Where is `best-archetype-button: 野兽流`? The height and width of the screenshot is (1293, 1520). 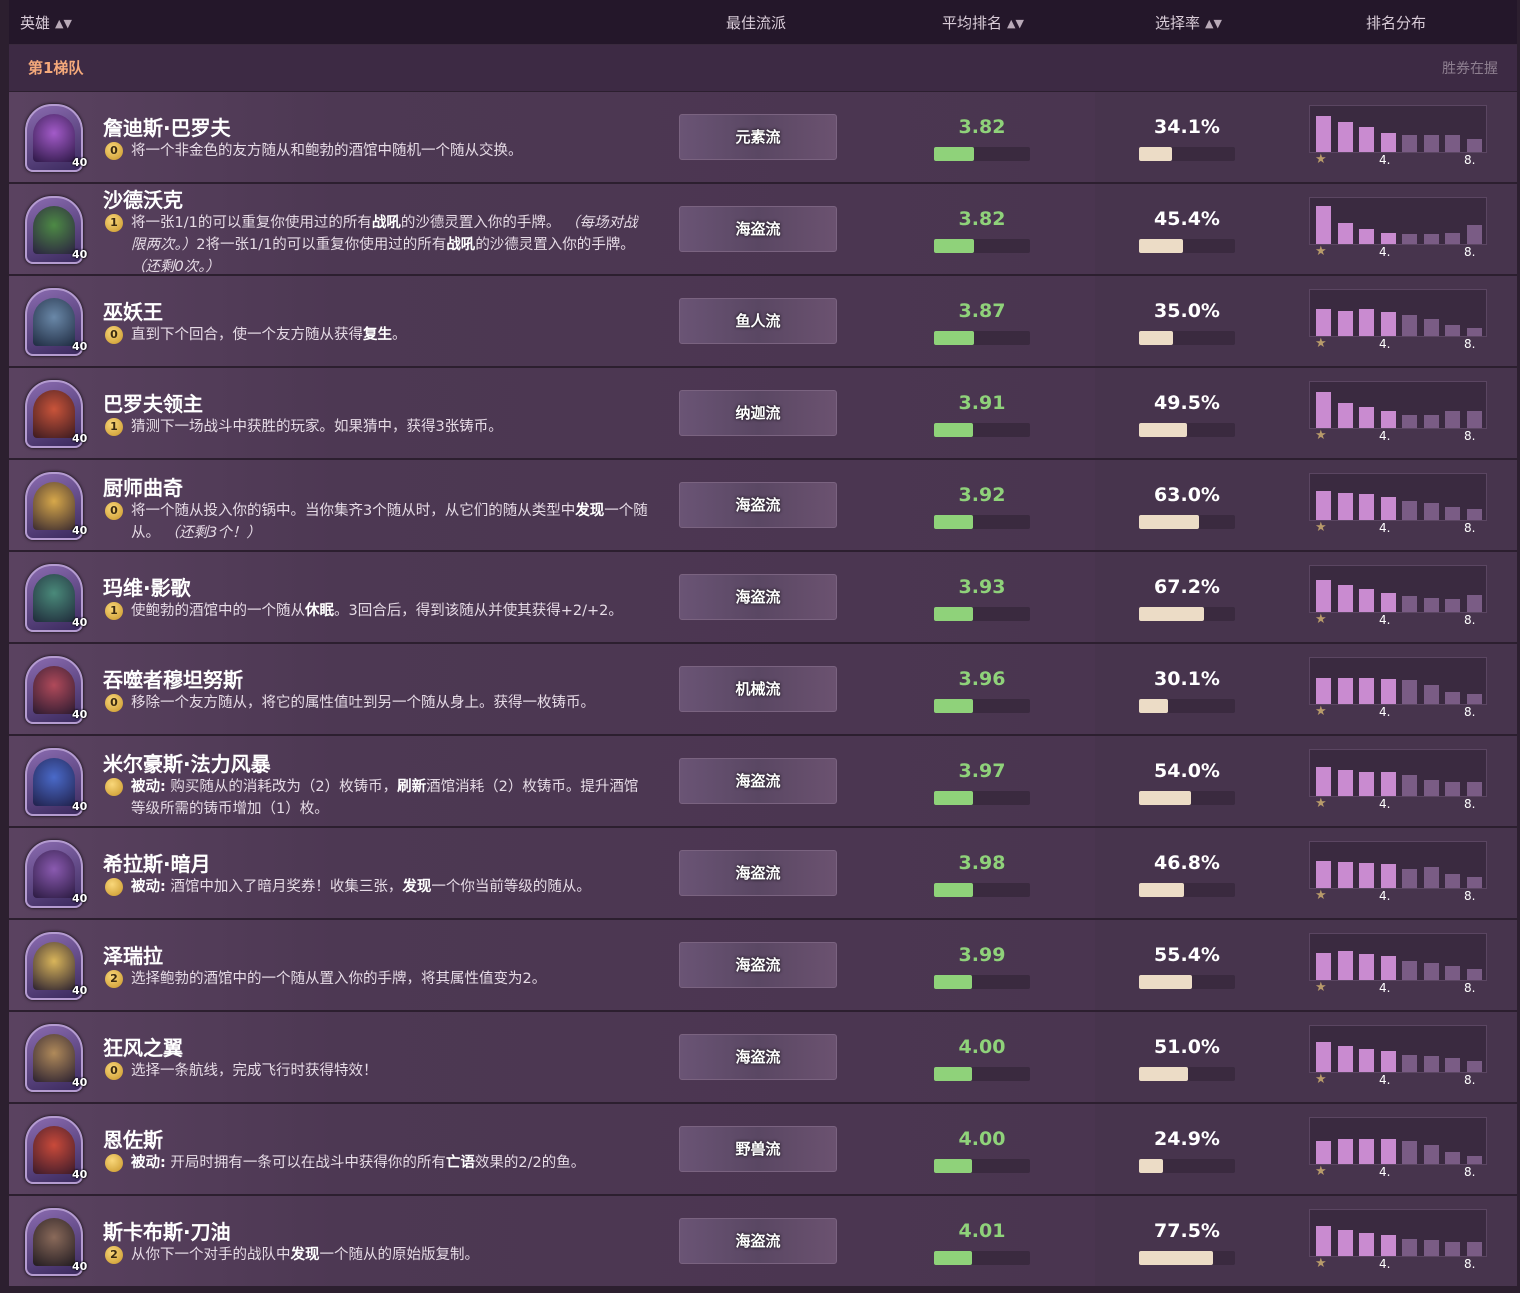 best-archetype-button: 野兽流 is located at coordinates (758, 1149).